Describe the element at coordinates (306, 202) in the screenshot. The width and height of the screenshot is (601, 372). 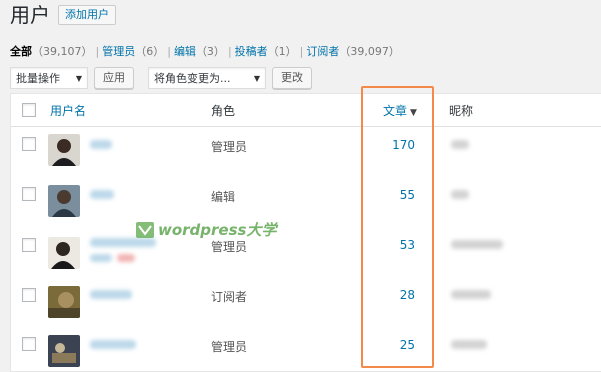
I see `table-row: 编辑 55` at that location.